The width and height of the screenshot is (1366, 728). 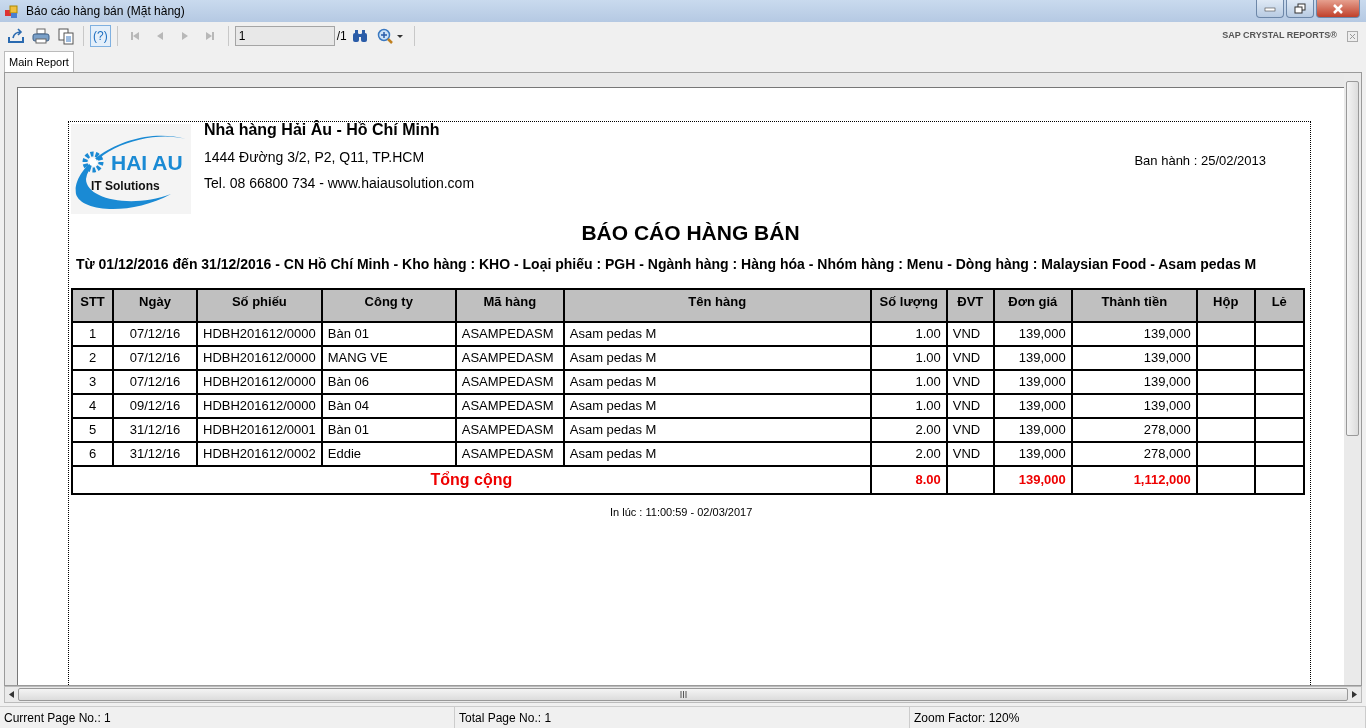 I want to click on grip-icon, so click(x=683, y=694).